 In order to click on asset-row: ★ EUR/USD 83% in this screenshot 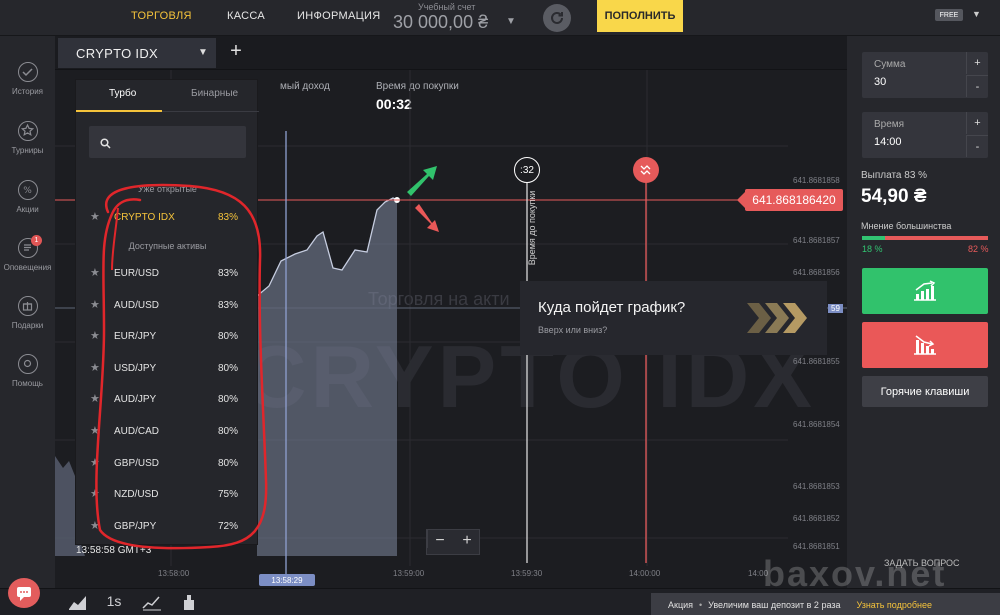, I will do `click(167, 274)`.